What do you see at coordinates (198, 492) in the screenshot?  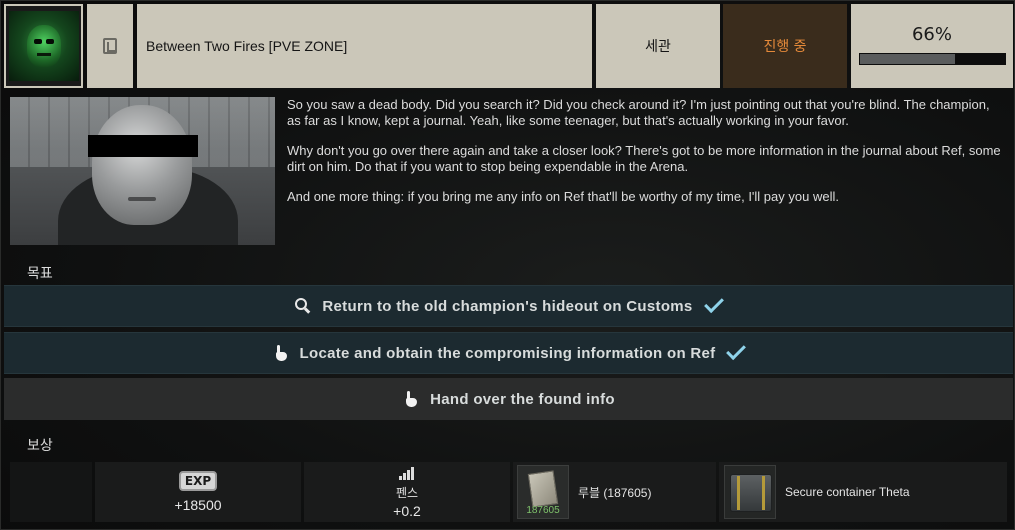 I see `reward-experience: EXP +18500` at bounding box center [198, 492].